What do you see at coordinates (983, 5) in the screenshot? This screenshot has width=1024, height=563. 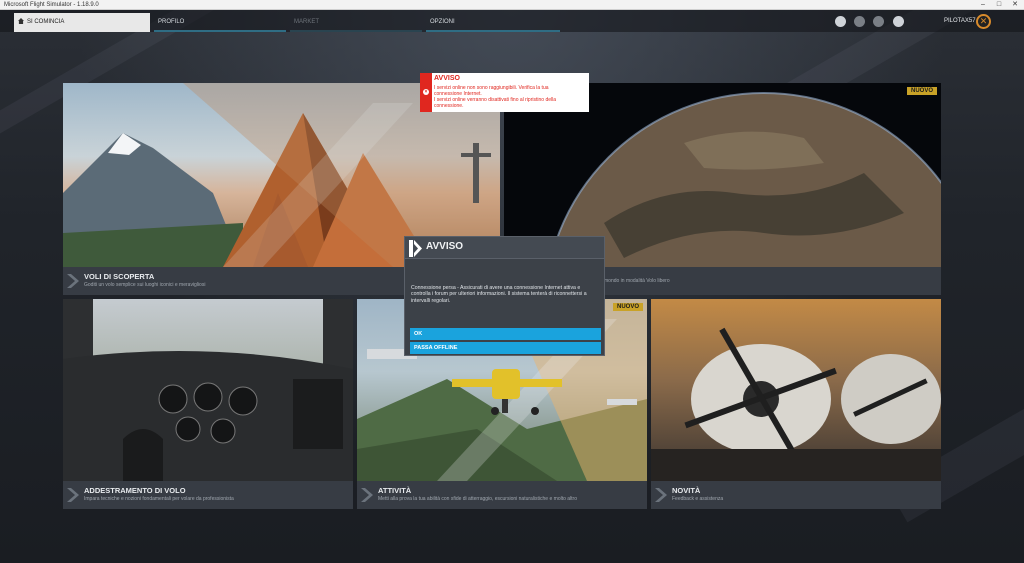 I see `minimize-icon: –` at bounding box center [983, 5].